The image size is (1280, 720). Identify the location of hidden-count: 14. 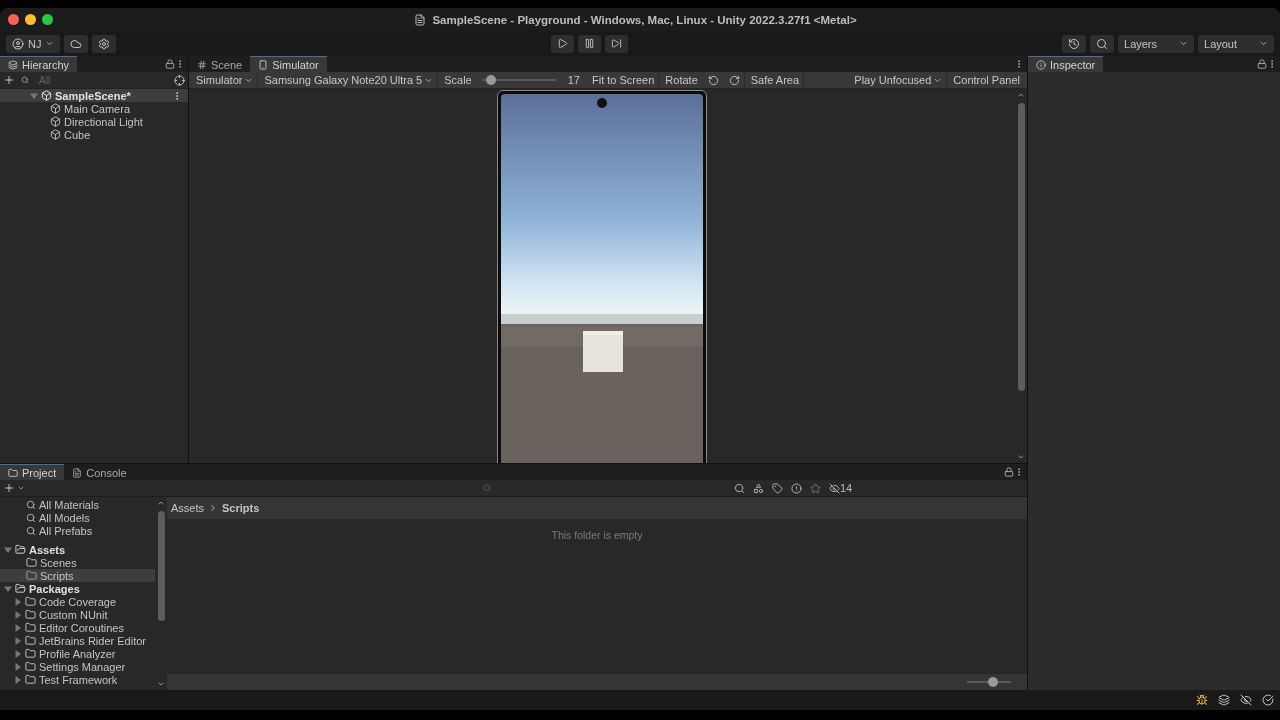
(846, 488).